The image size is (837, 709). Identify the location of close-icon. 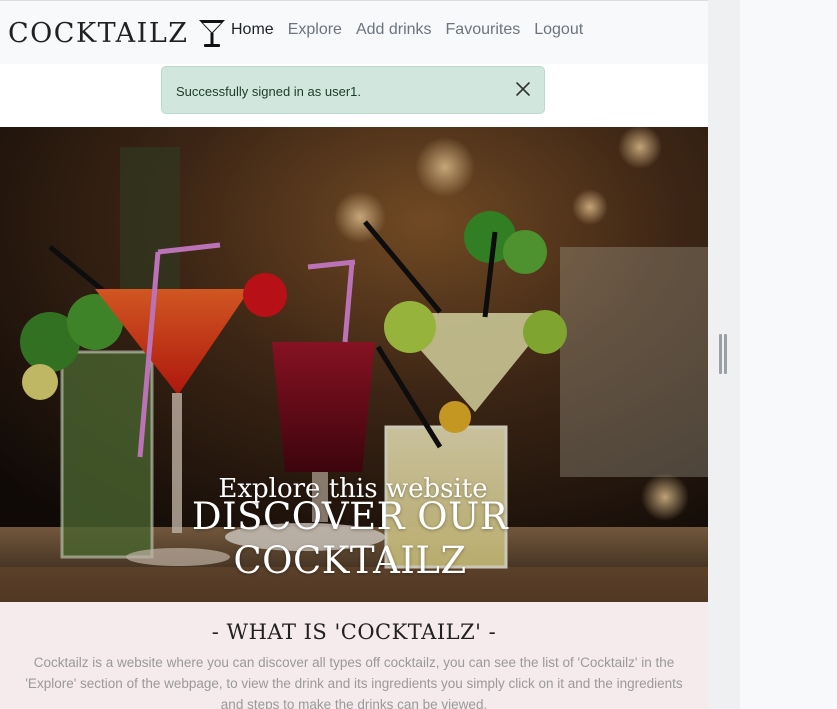
(523, 89).